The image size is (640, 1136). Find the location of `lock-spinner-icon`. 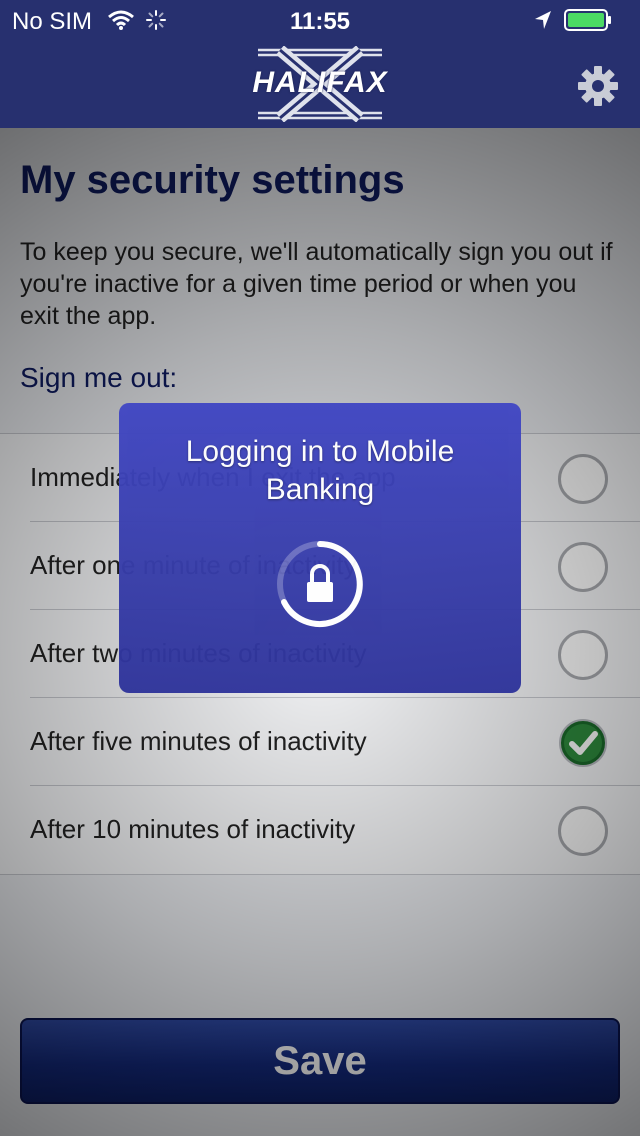

lock-spinner-icon is located at coordinates (320, 584).